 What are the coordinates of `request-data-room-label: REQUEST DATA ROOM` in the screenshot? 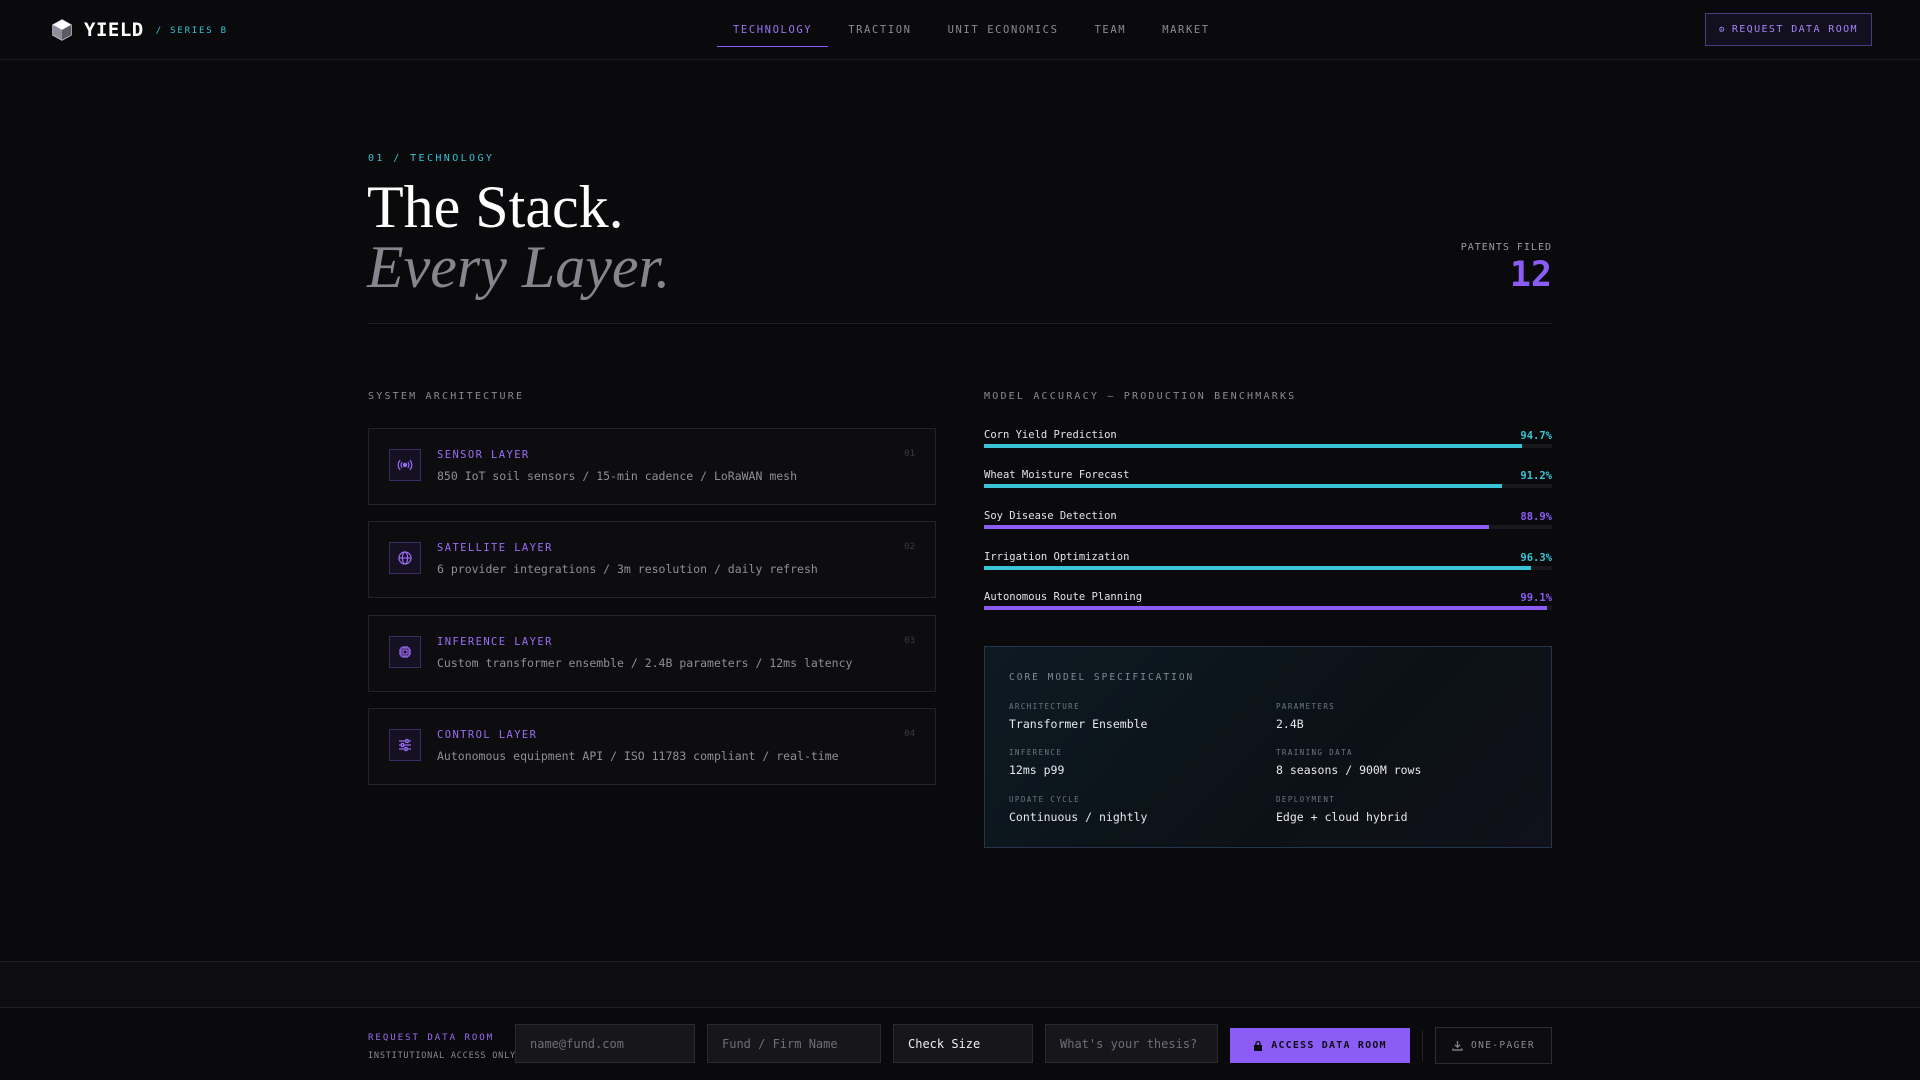 It's located at (1794, 29).